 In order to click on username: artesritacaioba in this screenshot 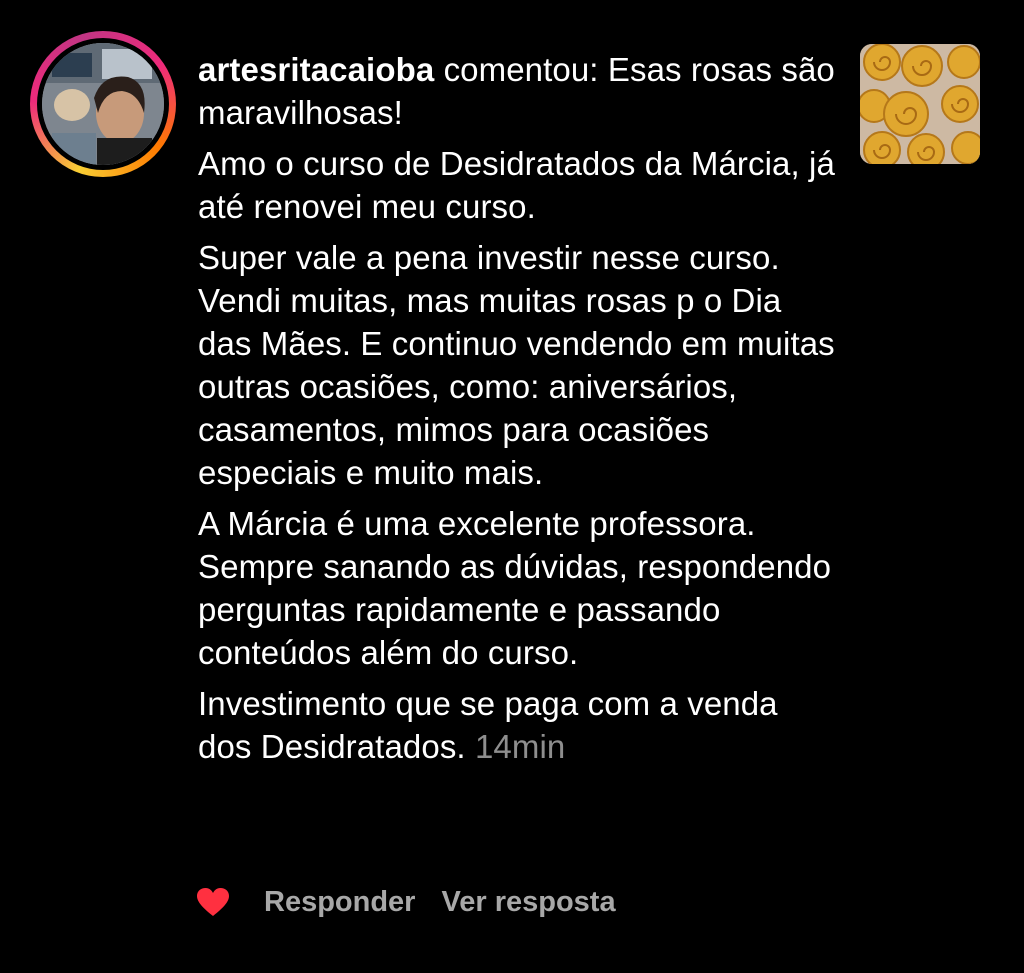, I will do `click(316, 69)`.